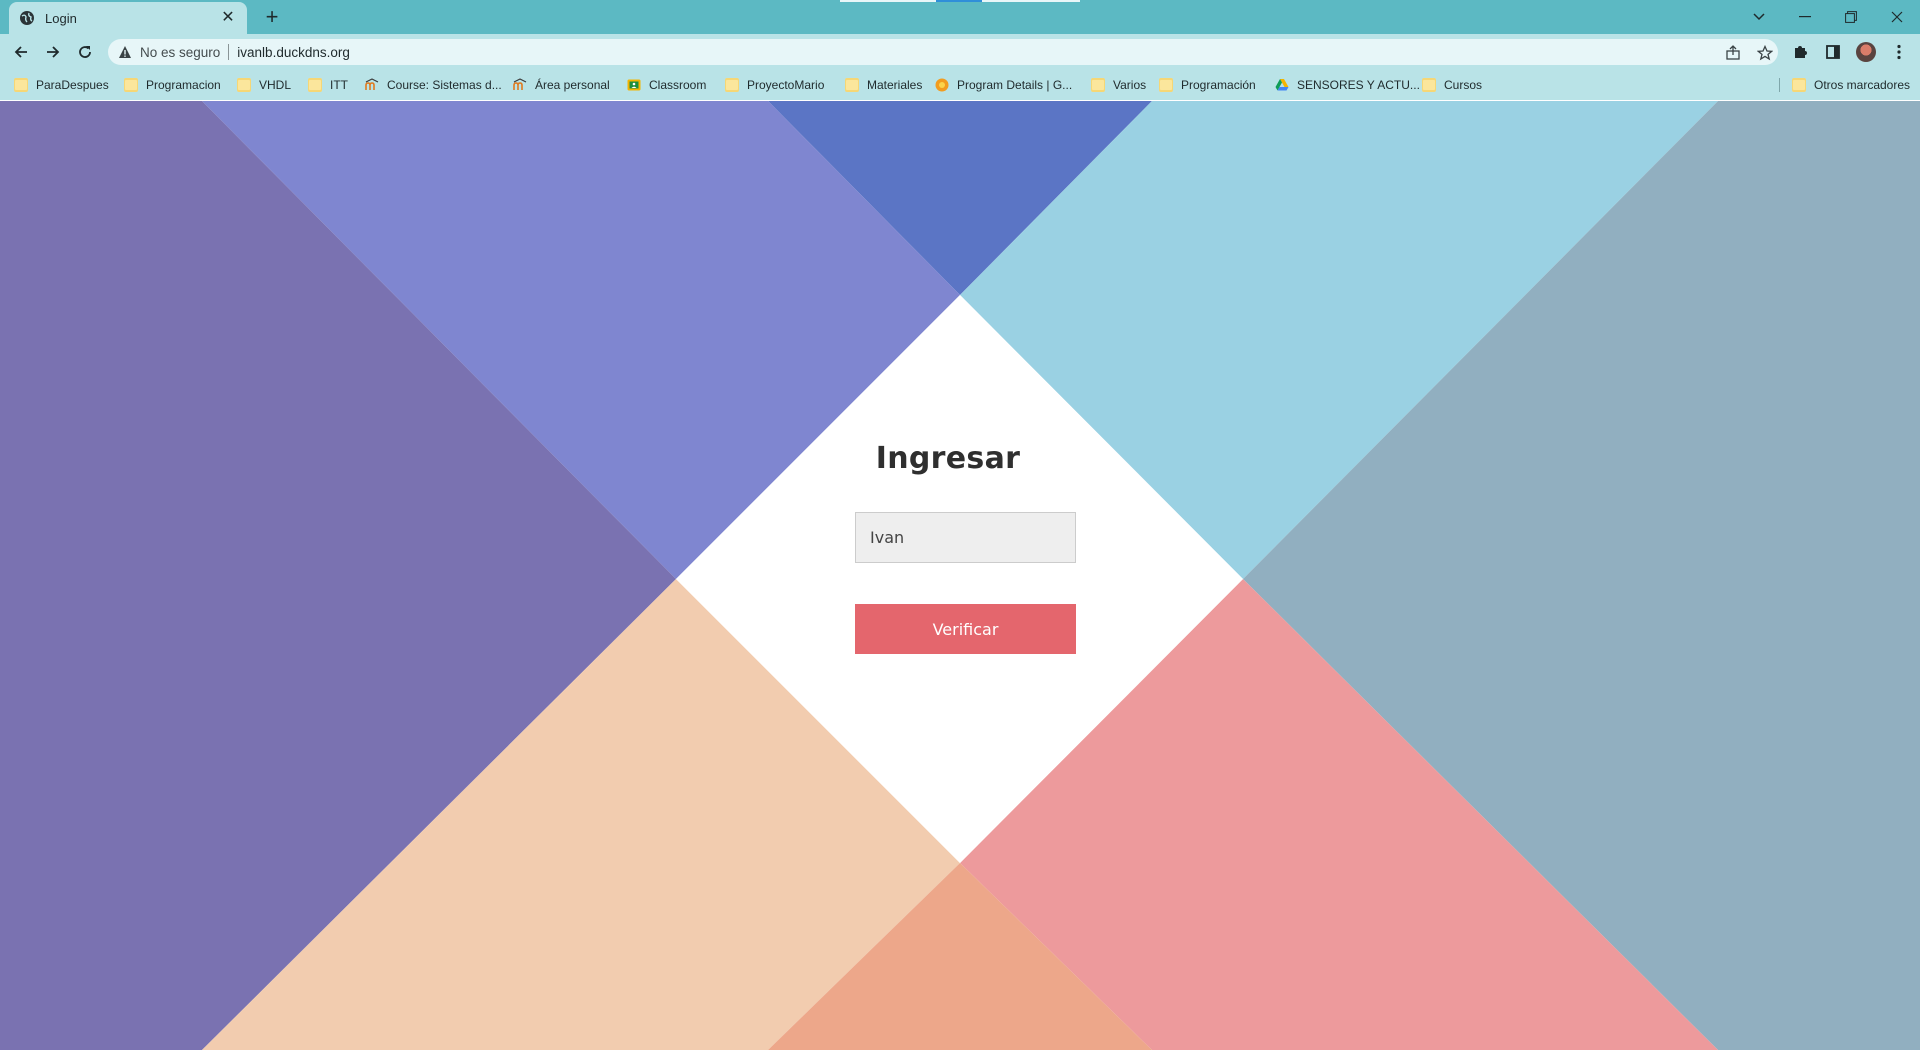  What do you see at coordinates (948, 458) in the screenshot?
I see `login-title: Ingresar` at bounding box center [948, 458].